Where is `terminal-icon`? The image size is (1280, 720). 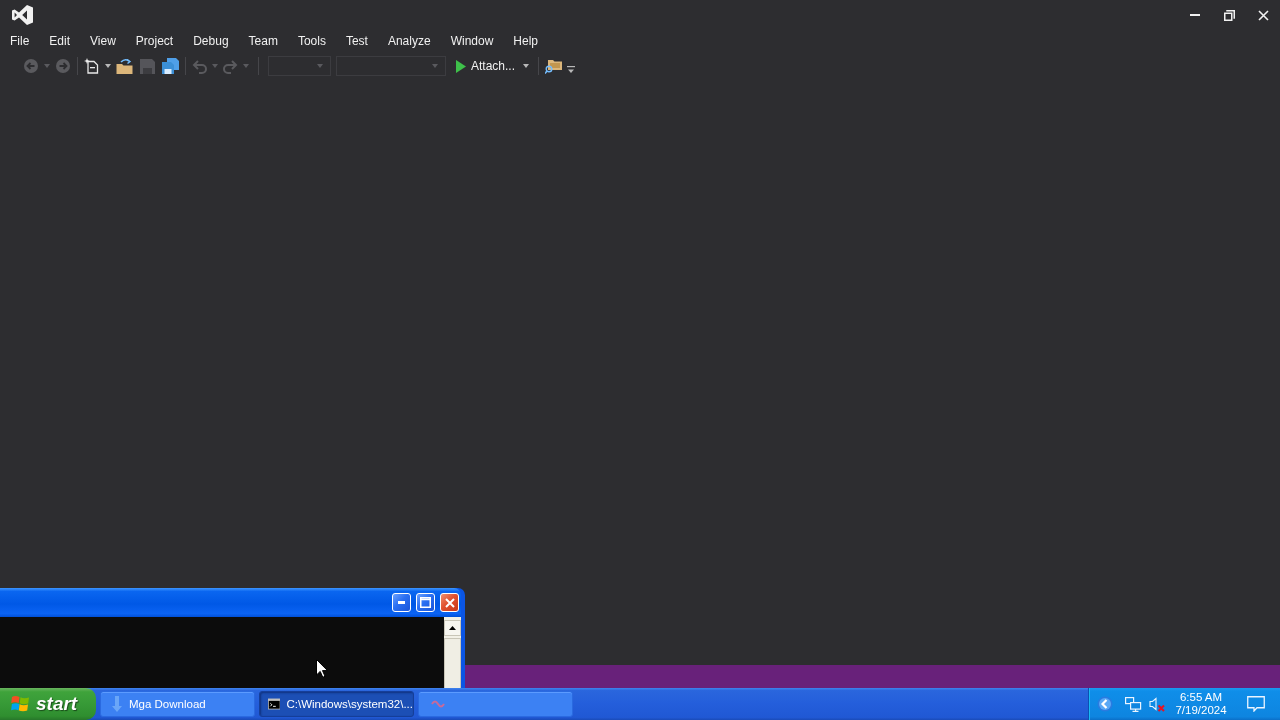
terminal-icon is located at coordinates (274, 704).